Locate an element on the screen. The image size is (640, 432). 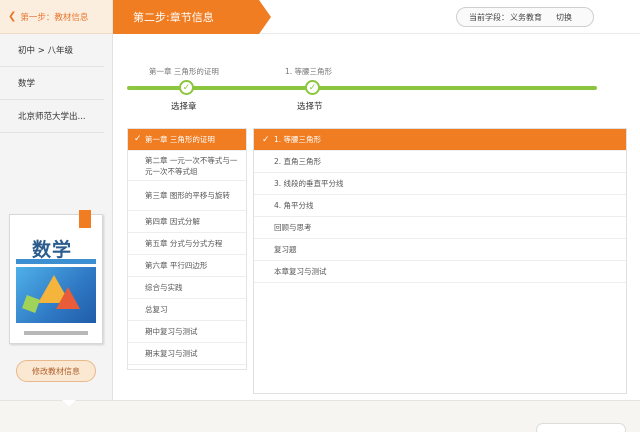
notch-indicator is located at coordinates (69, 403).